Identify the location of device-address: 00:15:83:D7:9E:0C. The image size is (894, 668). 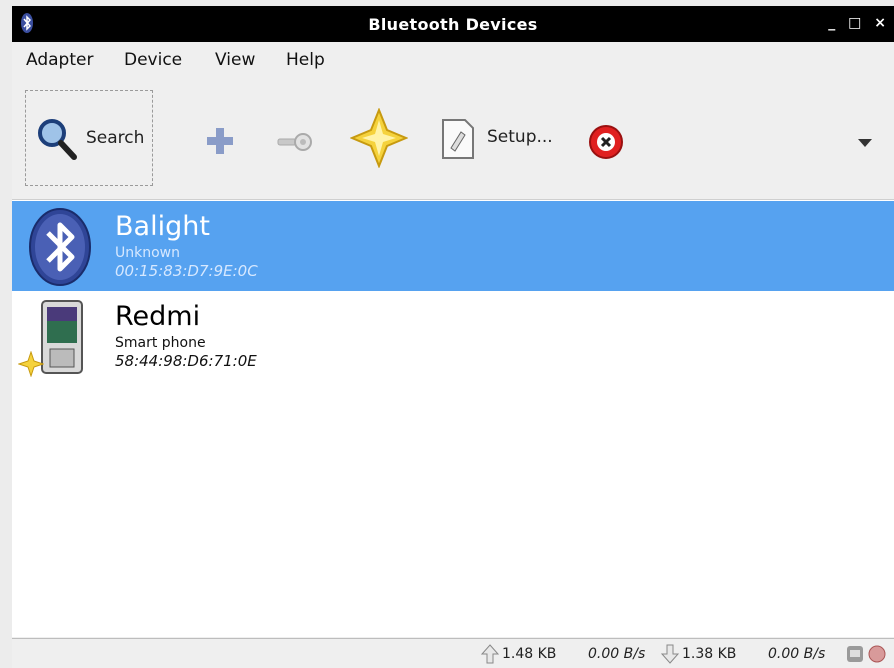
(186, 271).